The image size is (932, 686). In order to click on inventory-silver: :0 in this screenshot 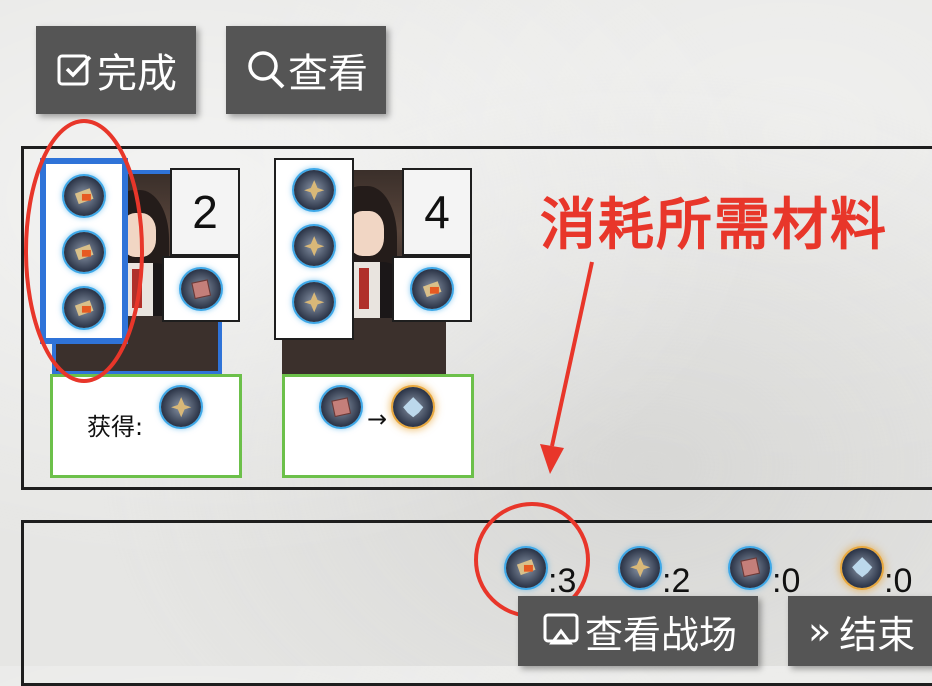, I will do `click(877, 567)`.